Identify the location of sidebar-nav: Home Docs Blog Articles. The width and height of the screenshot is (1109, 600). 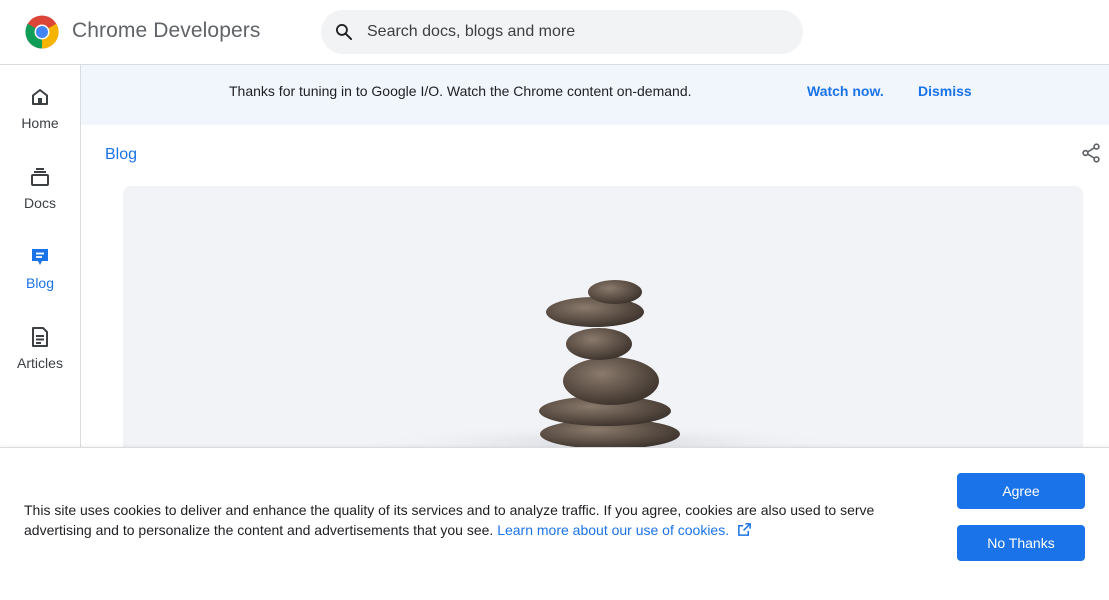
(40, 256).